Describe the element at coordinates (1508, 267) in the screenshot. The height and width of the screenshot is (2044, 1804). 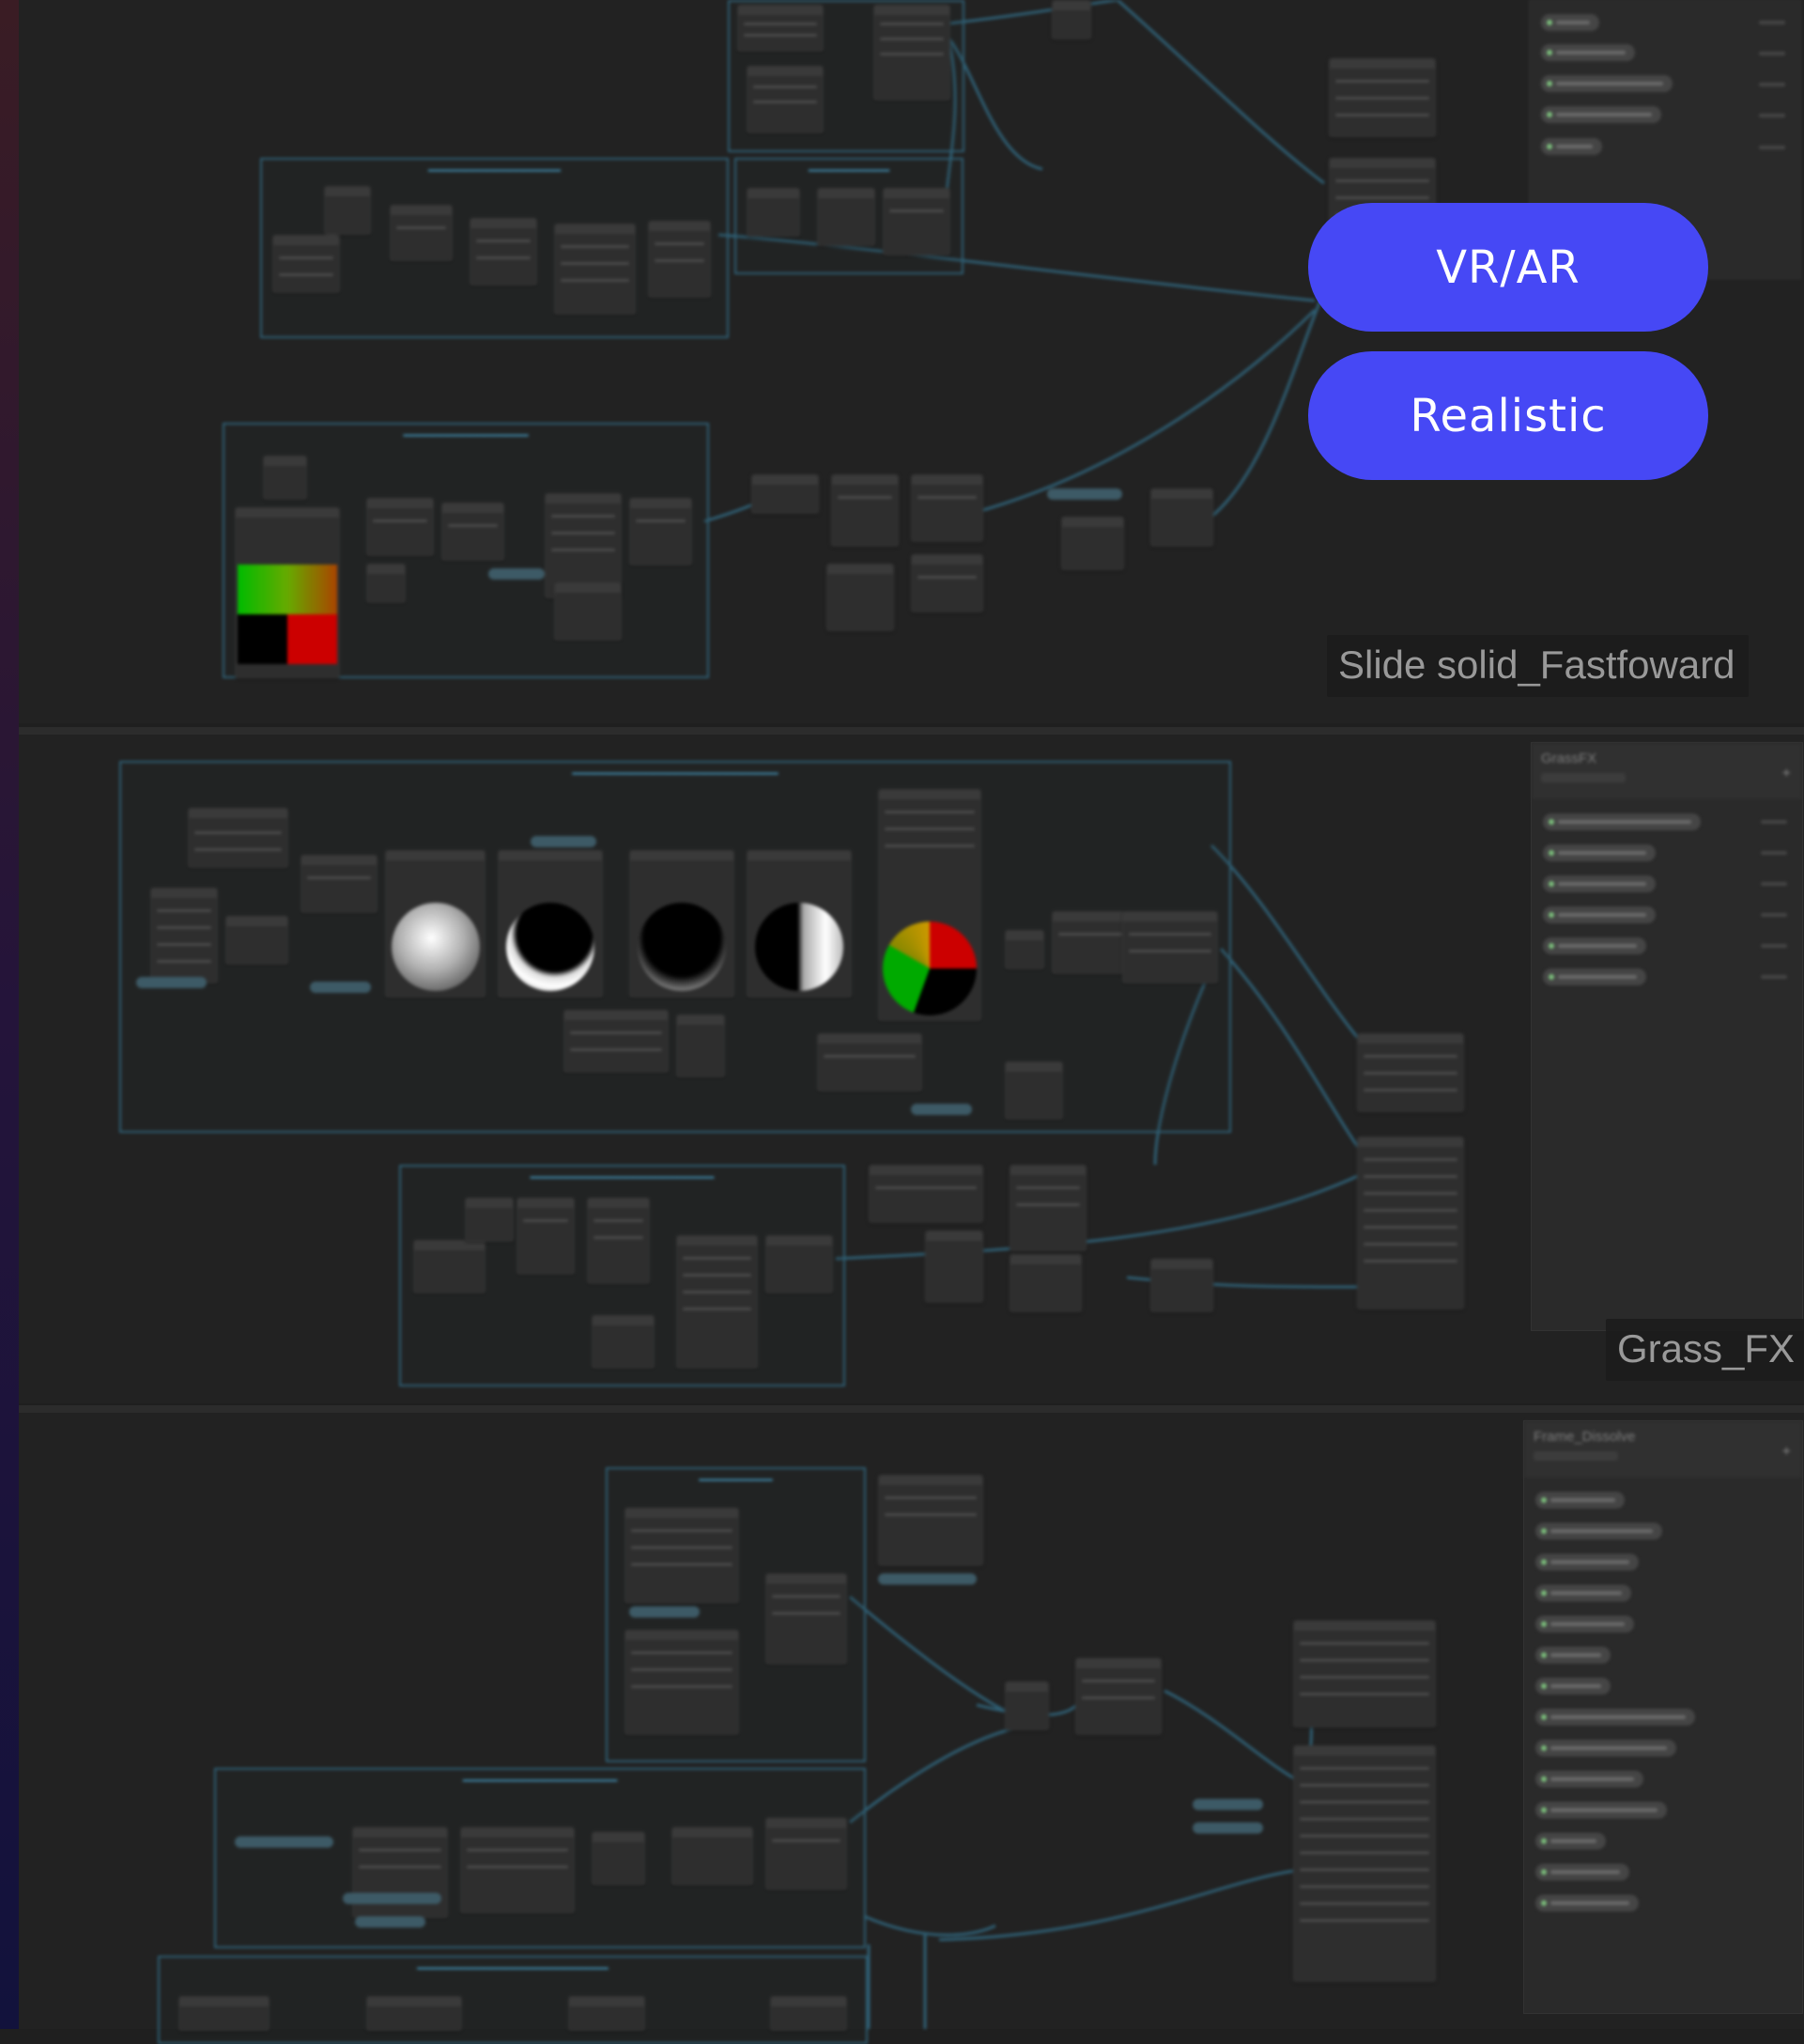
I see `tag-vr-ar-button: VR/AR` at that location.